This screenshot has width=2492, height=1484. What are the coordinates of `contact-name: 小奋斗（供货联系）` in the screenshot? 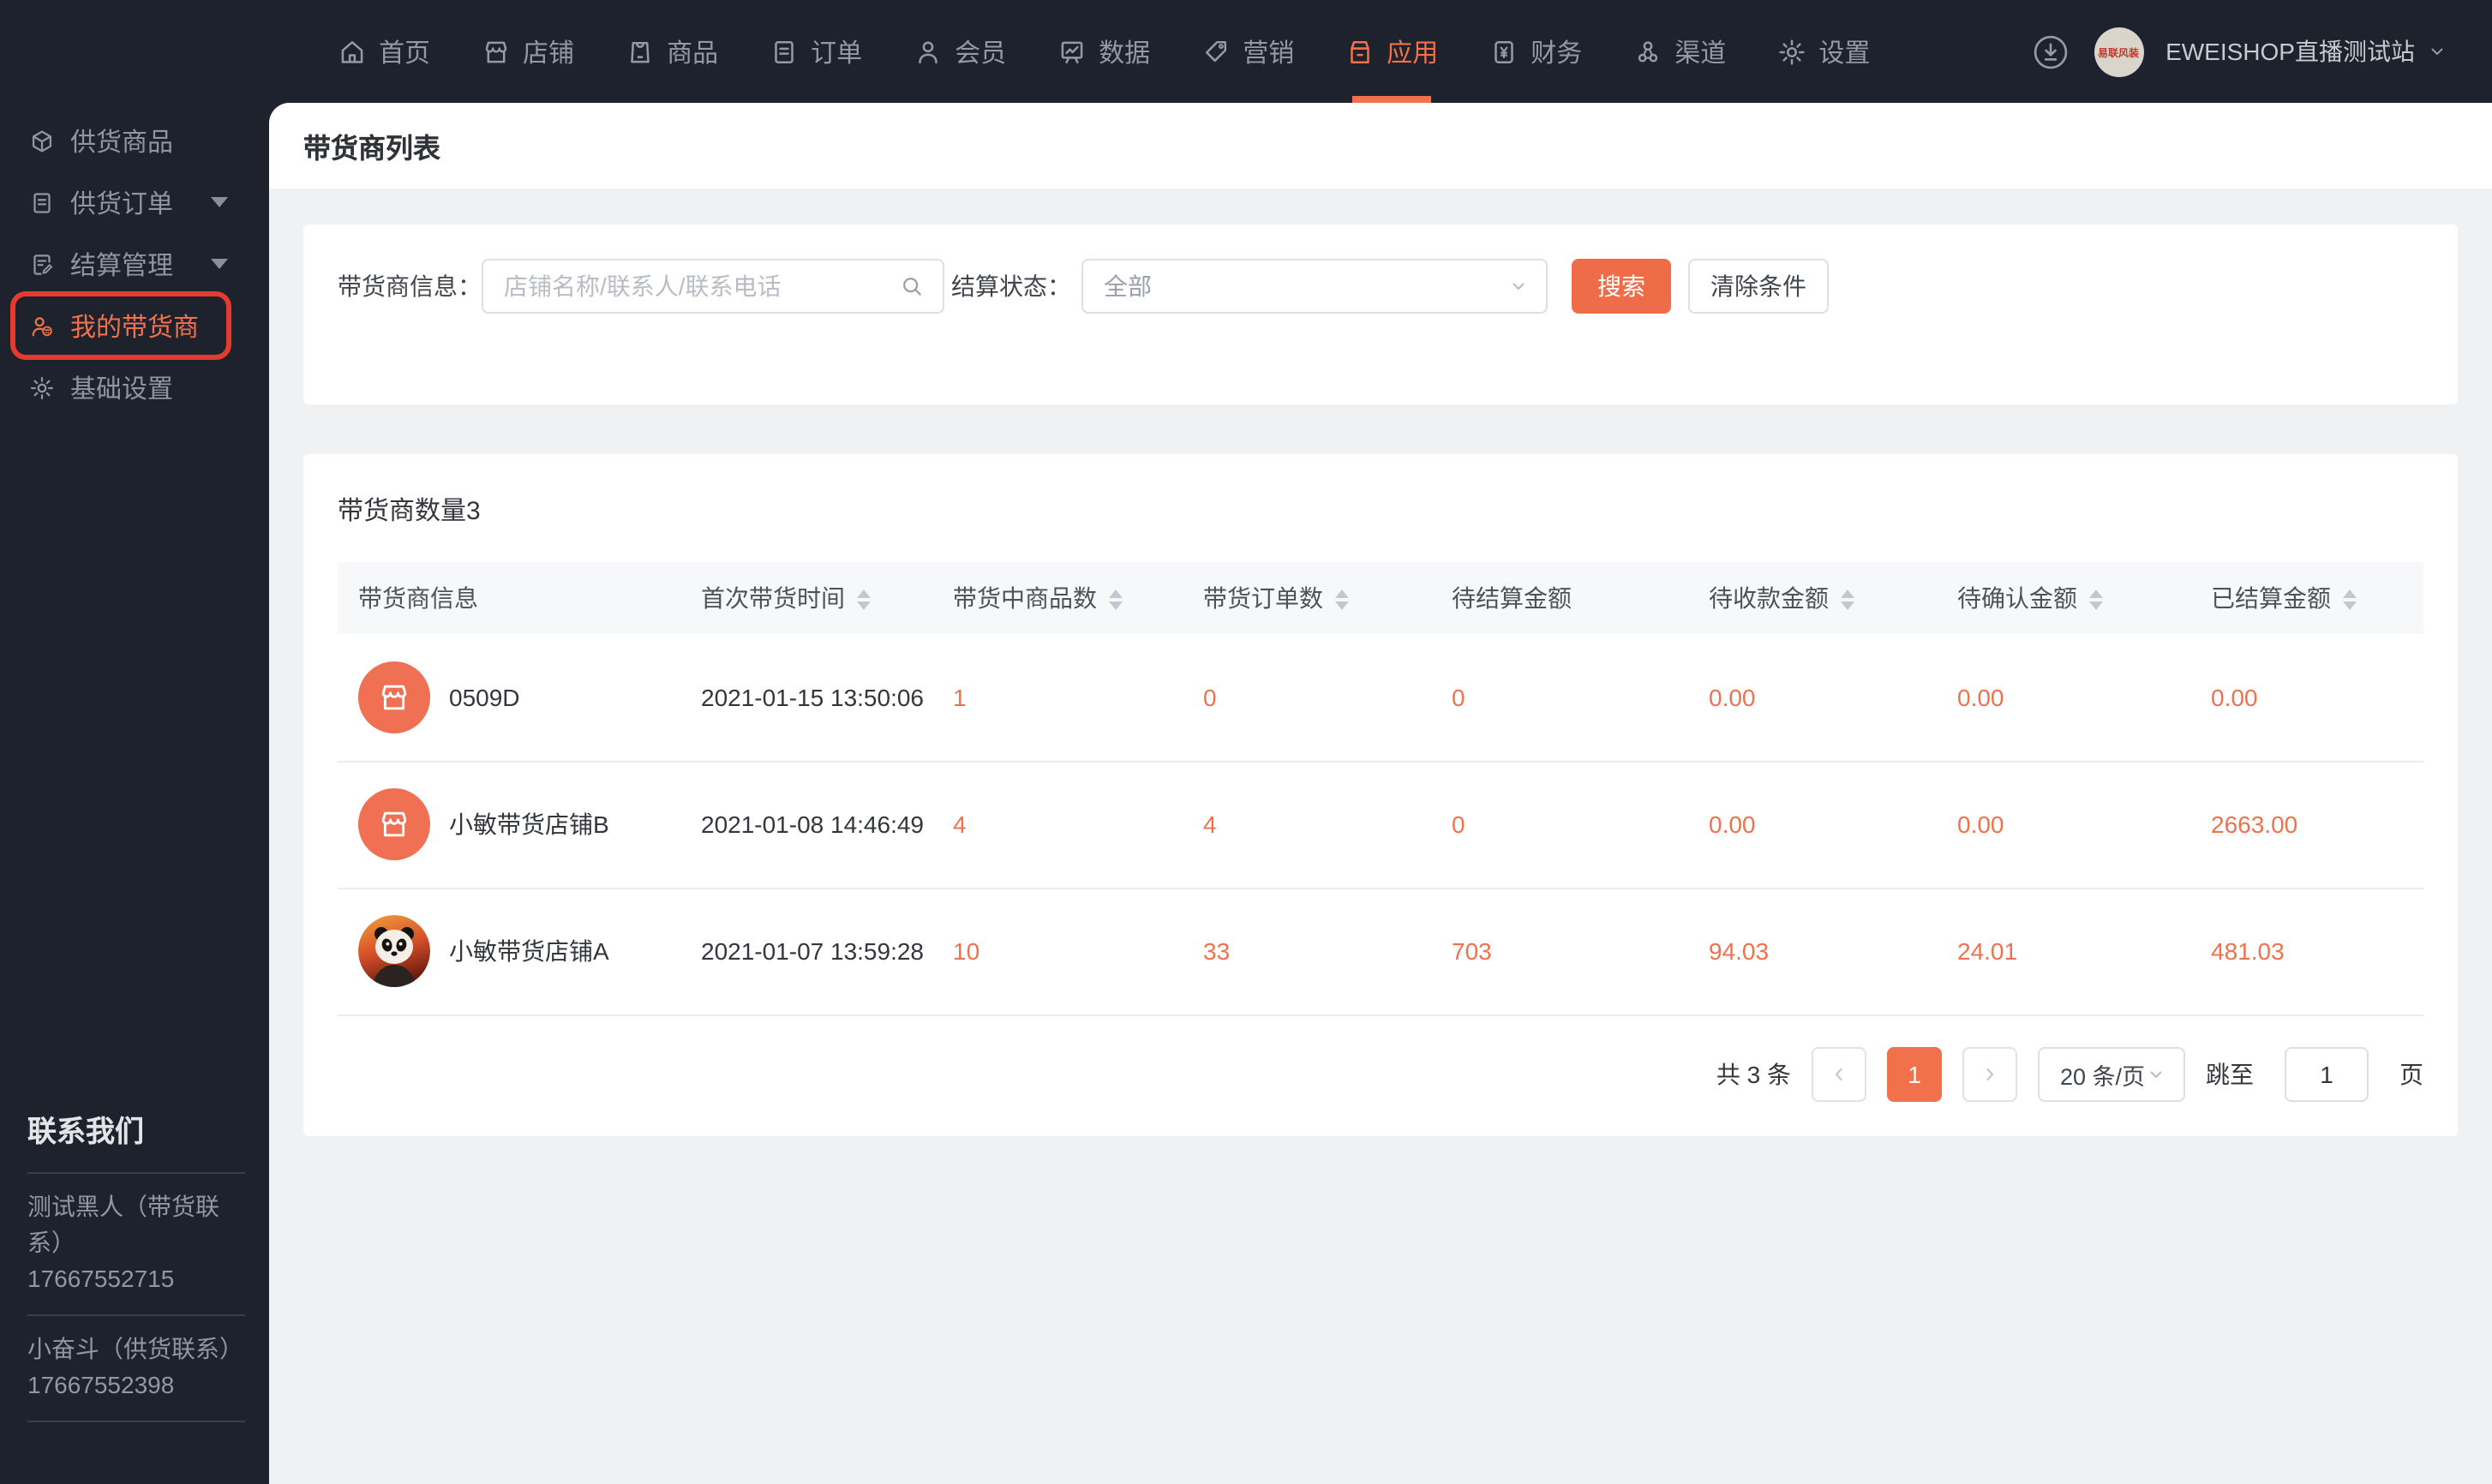 It's located at (135, 1348).